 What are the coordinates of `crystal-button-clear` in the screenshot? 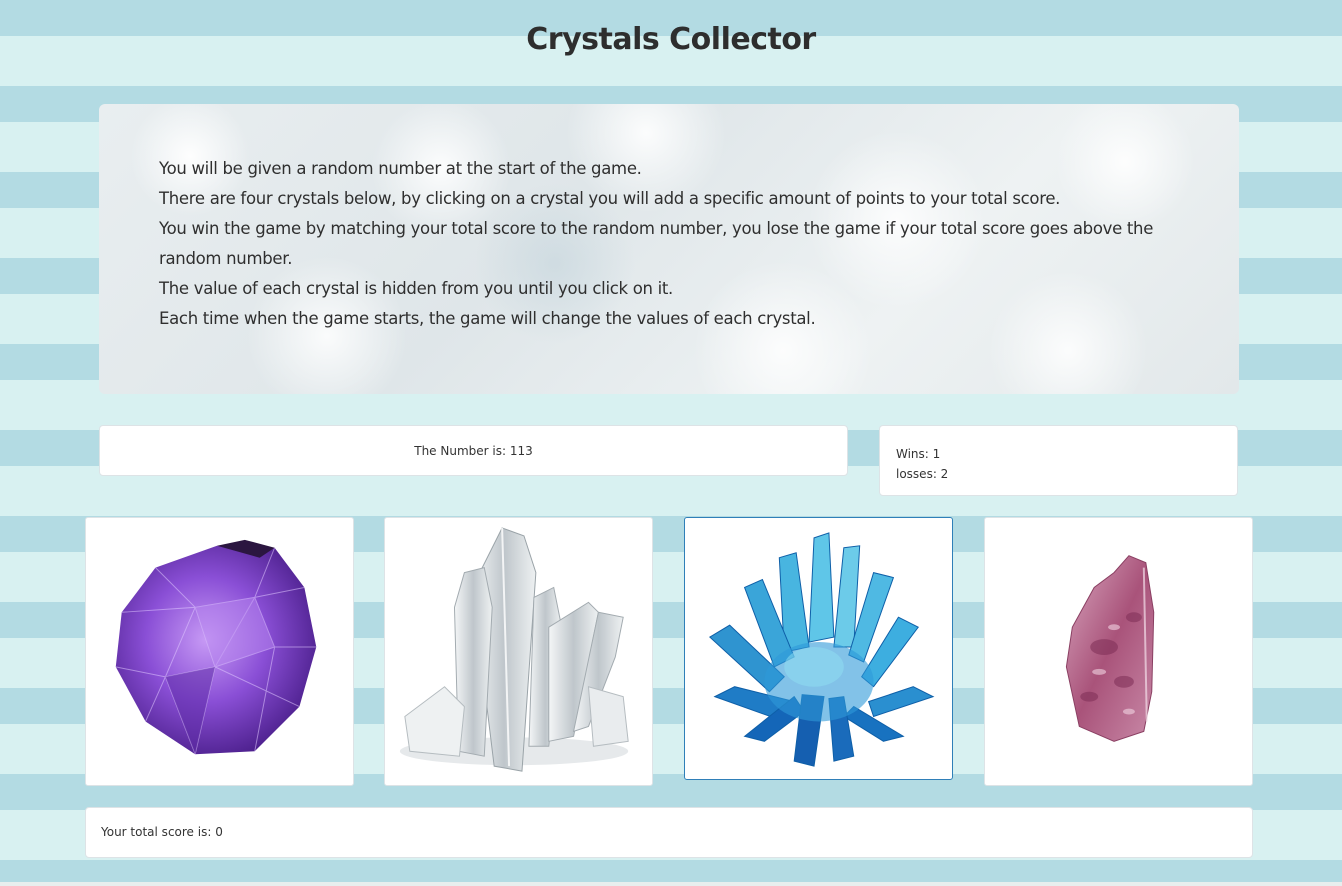 It's located at (518, 651).